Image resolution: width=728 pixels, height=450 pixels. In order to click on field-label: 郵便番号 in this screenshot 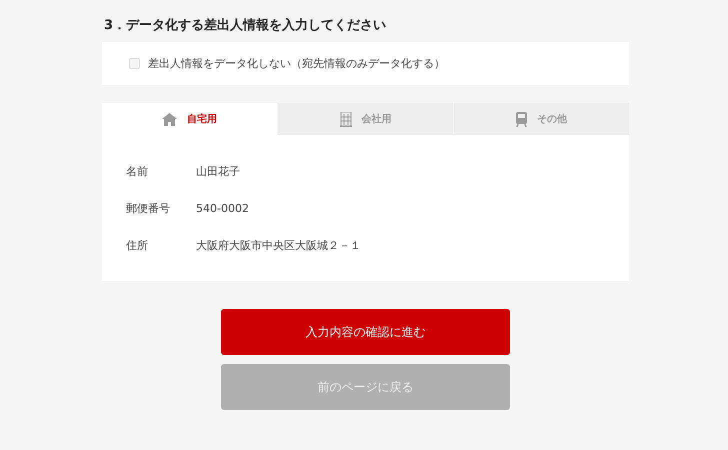, I will do `click(148, 209)`.